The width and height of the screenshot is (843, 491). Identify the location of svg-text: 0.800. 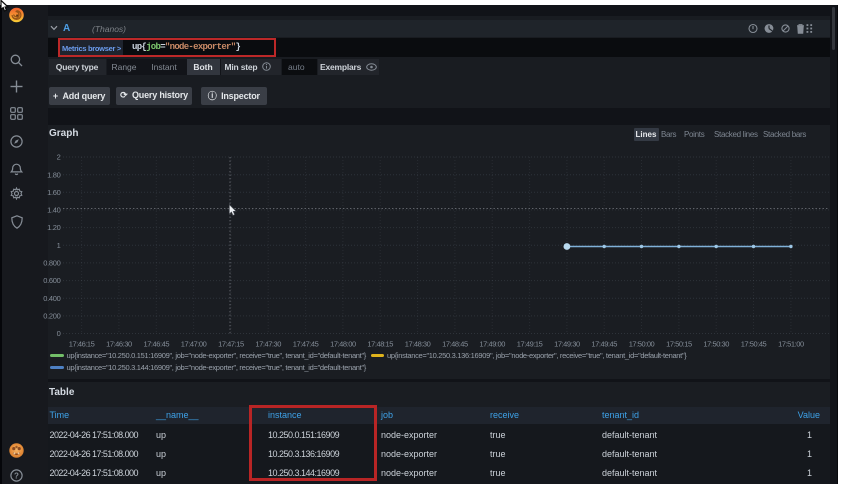
(51, 263).